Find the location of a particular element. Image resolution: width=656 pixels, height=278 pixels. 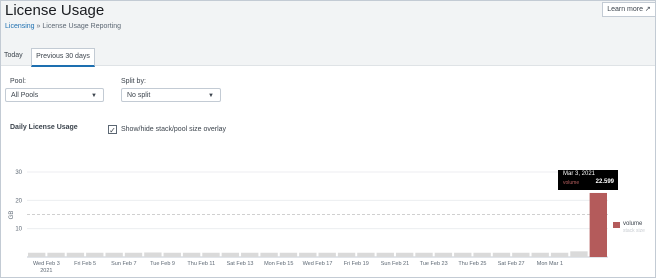

chart-heading: Daily License Usage is located at coordinates (44, 127).